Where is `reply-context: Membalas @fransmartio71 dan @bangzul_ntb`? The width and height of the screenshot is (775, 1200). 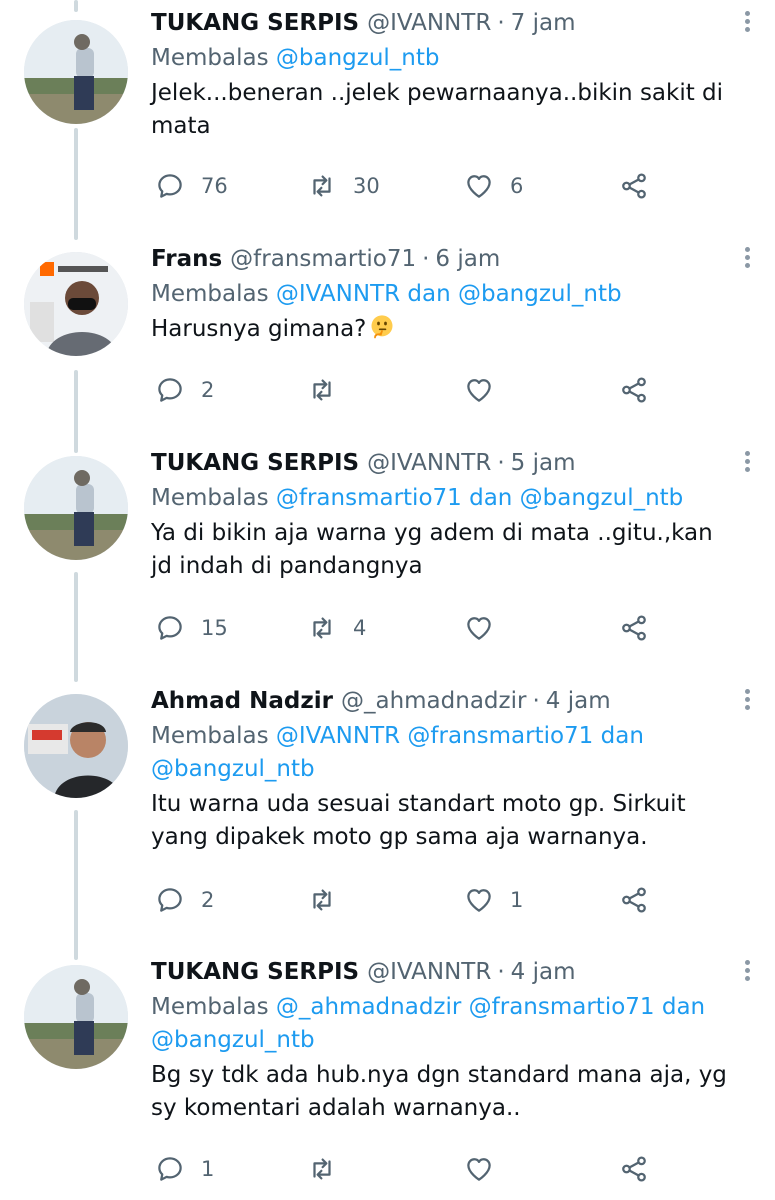 reply-context: Membalas @fransmartio71 dan @bangzul_ntb is located at coordinates (439, 498).